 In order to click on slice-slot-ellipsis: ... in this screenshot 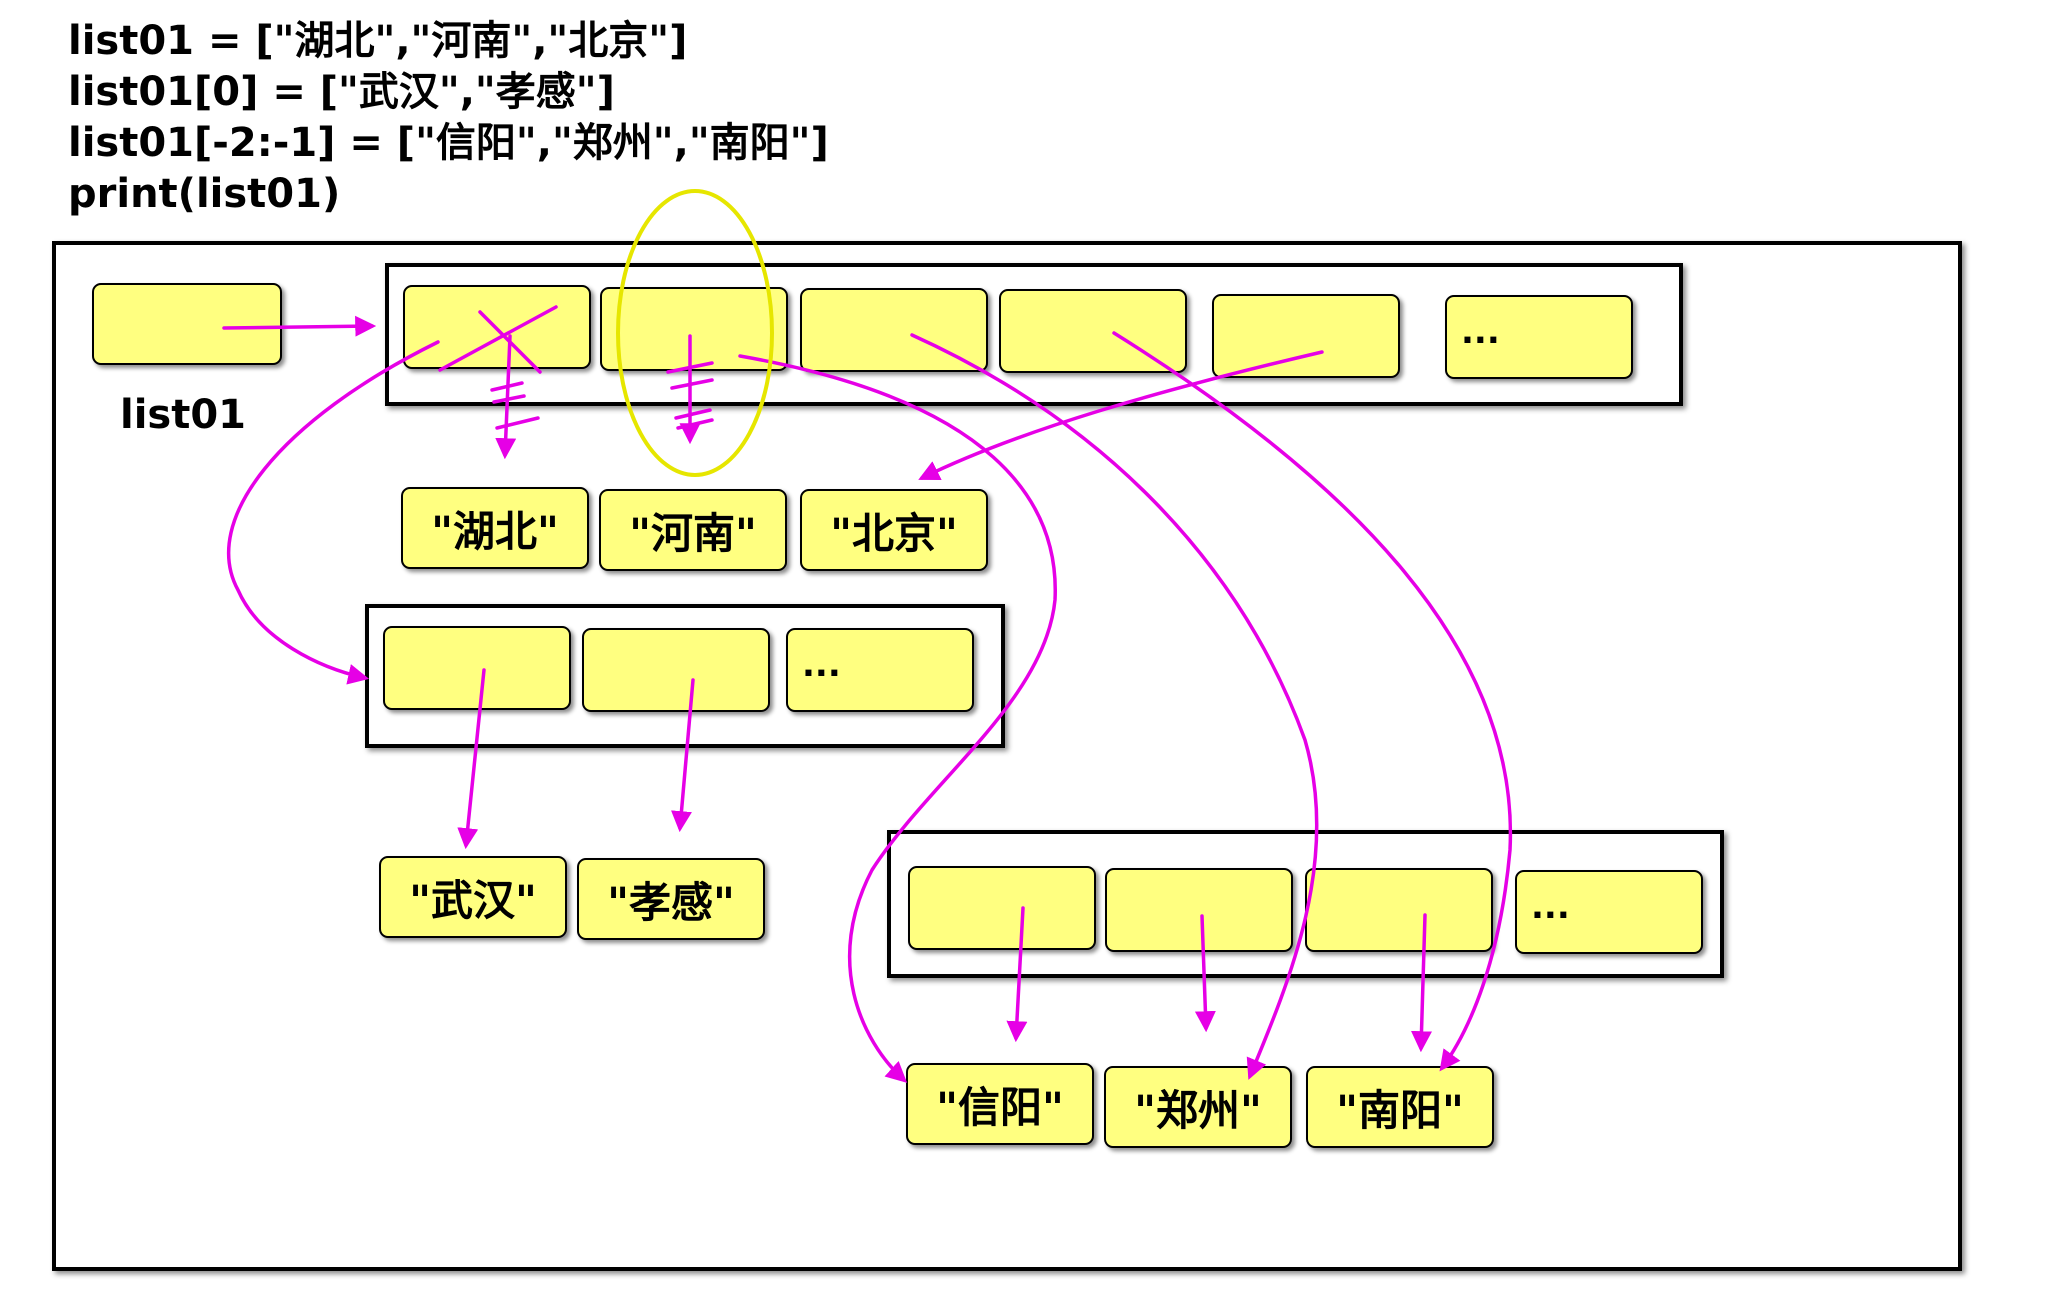, I will do `click(1609, 912)`.